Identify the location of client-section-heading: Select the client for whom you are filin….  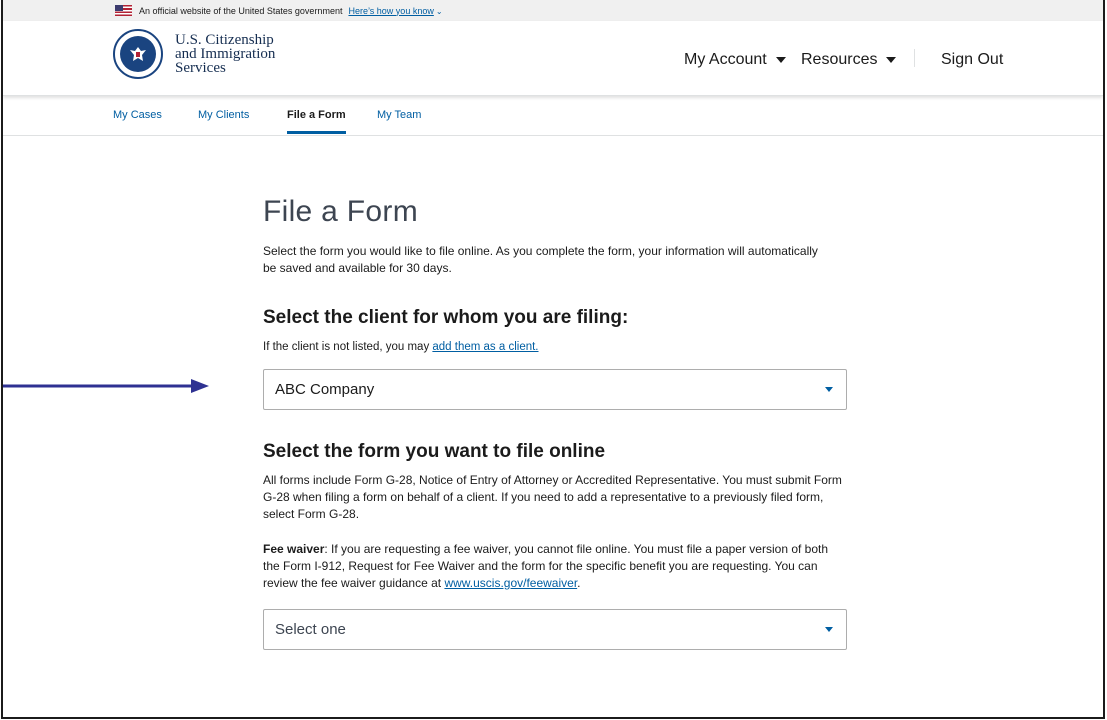
(446, 317).